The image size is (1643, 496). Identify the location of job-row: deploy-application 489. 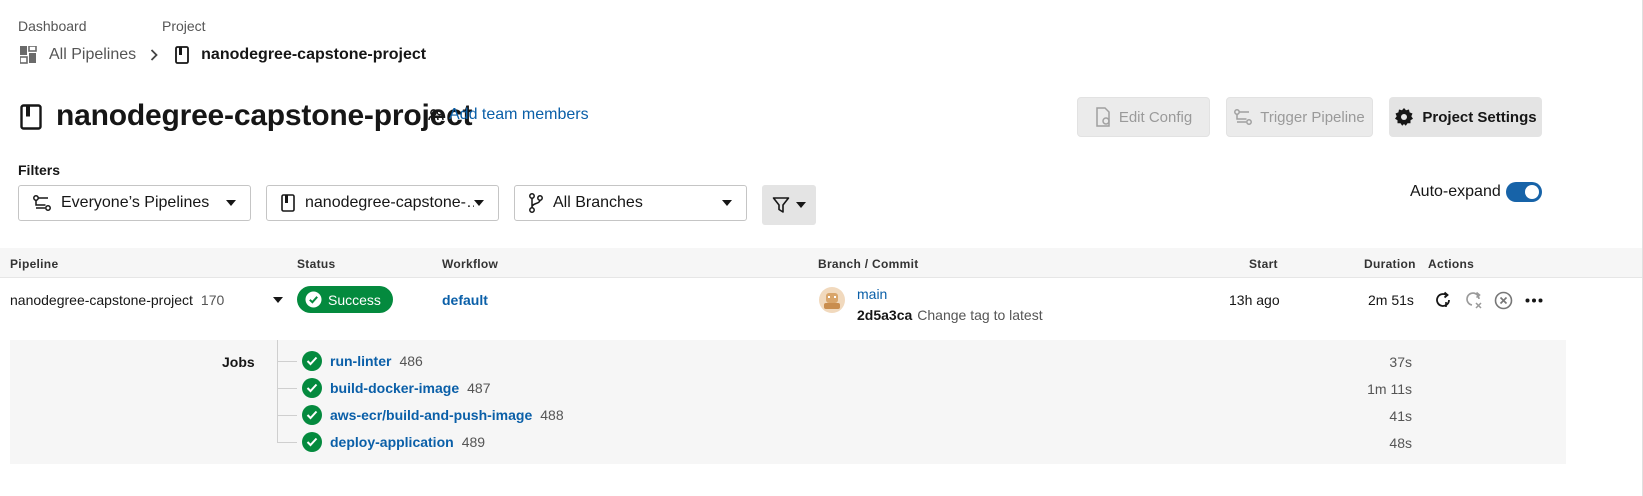
(393, 442).